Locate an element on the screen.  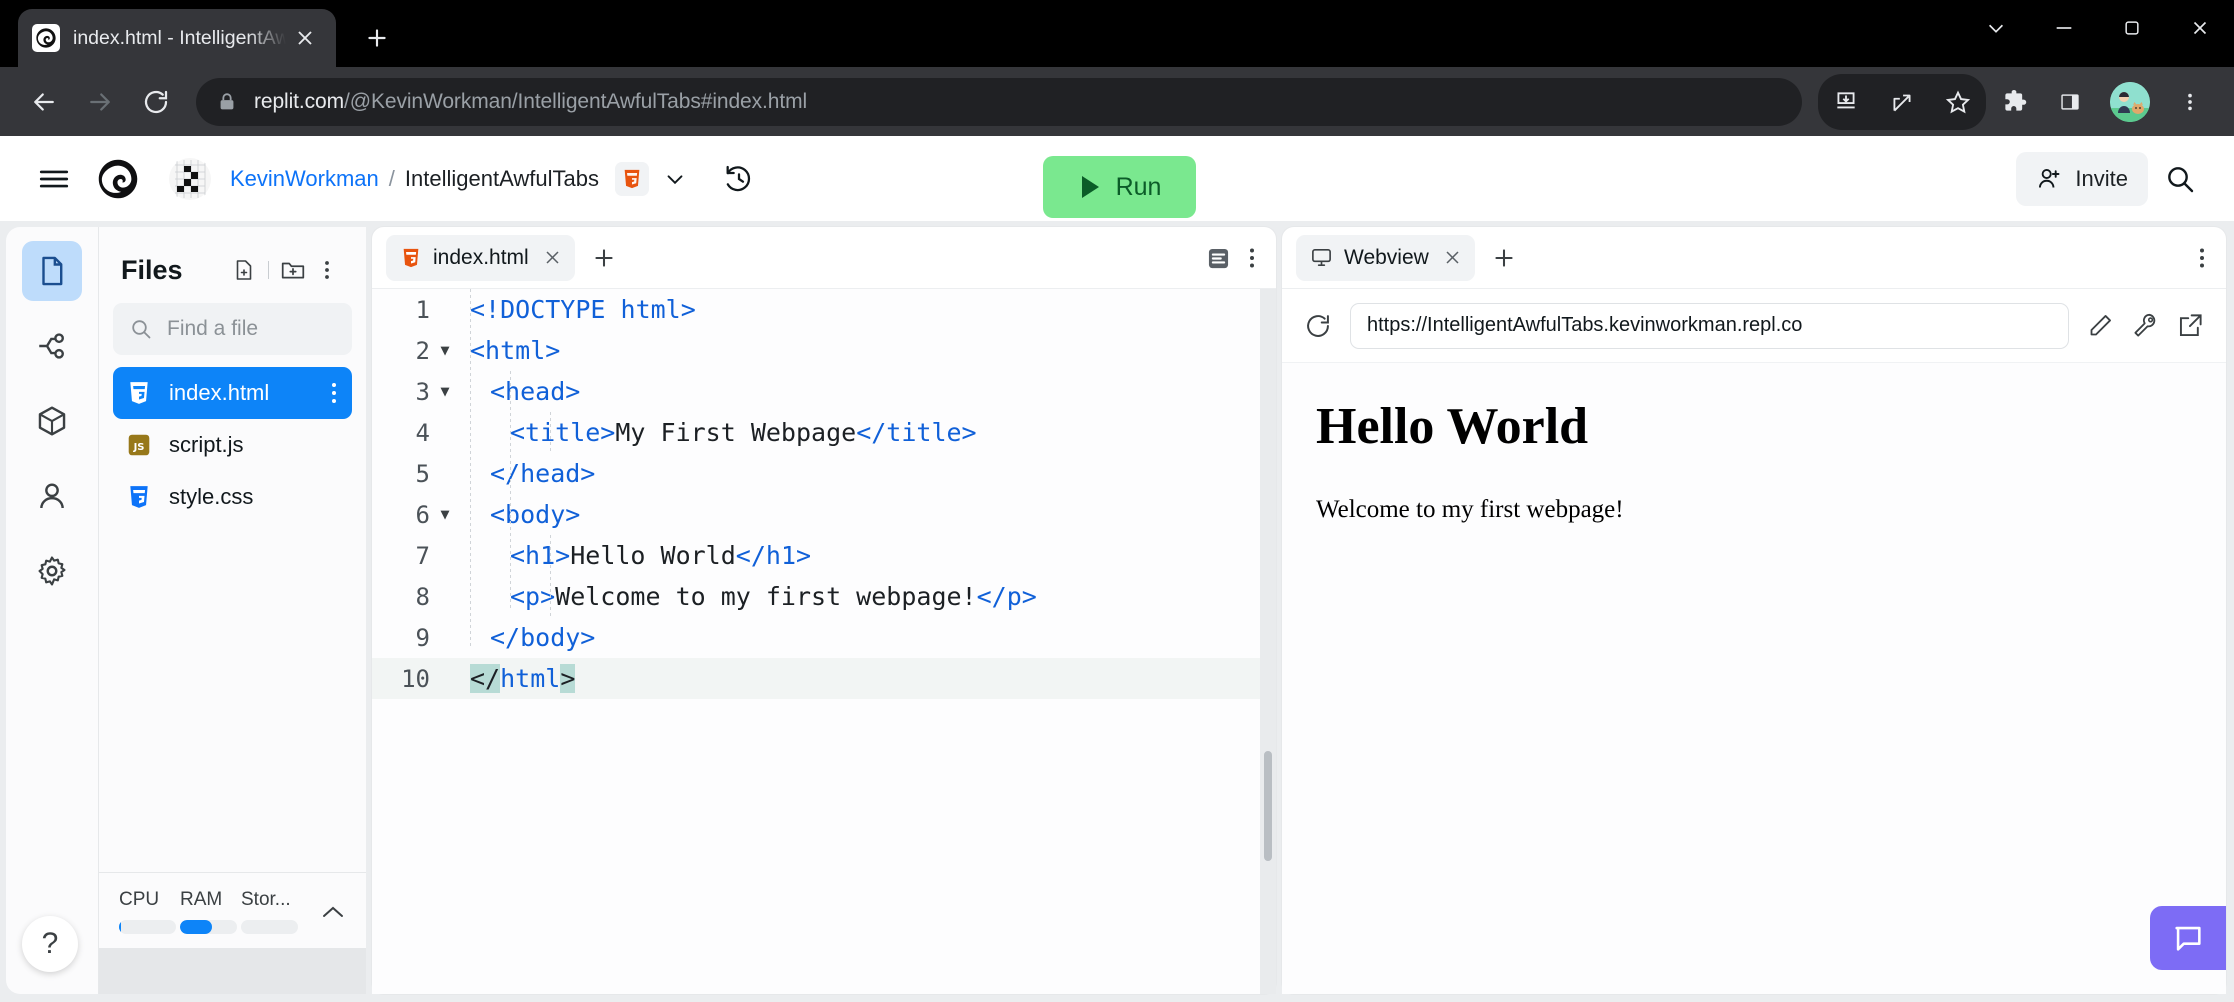
chrome-menu-button is located at coordinates (2190, 102).